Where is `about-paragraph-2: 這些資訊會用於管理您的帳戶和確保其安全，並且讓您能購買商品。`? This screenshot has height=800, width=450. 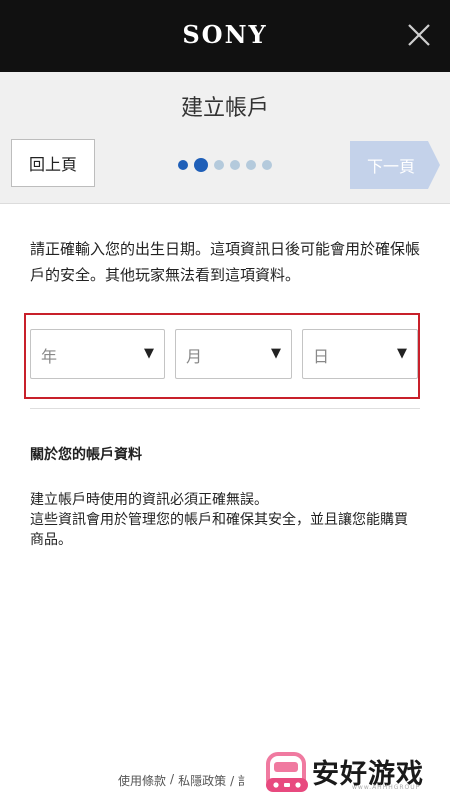 about-paragraph-2: 這些資訊會用於管理您的帳戶和確保其安全，並且讓您能購買商品。 is located at coordinates (219, 530).